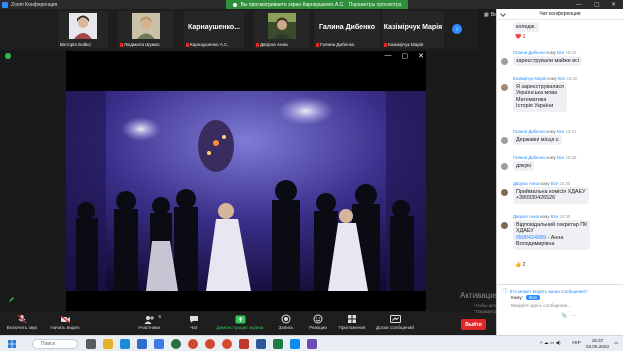 This screenshot has width=623, height=351. I want to click on next-page-button: ›, so click(457, 29).